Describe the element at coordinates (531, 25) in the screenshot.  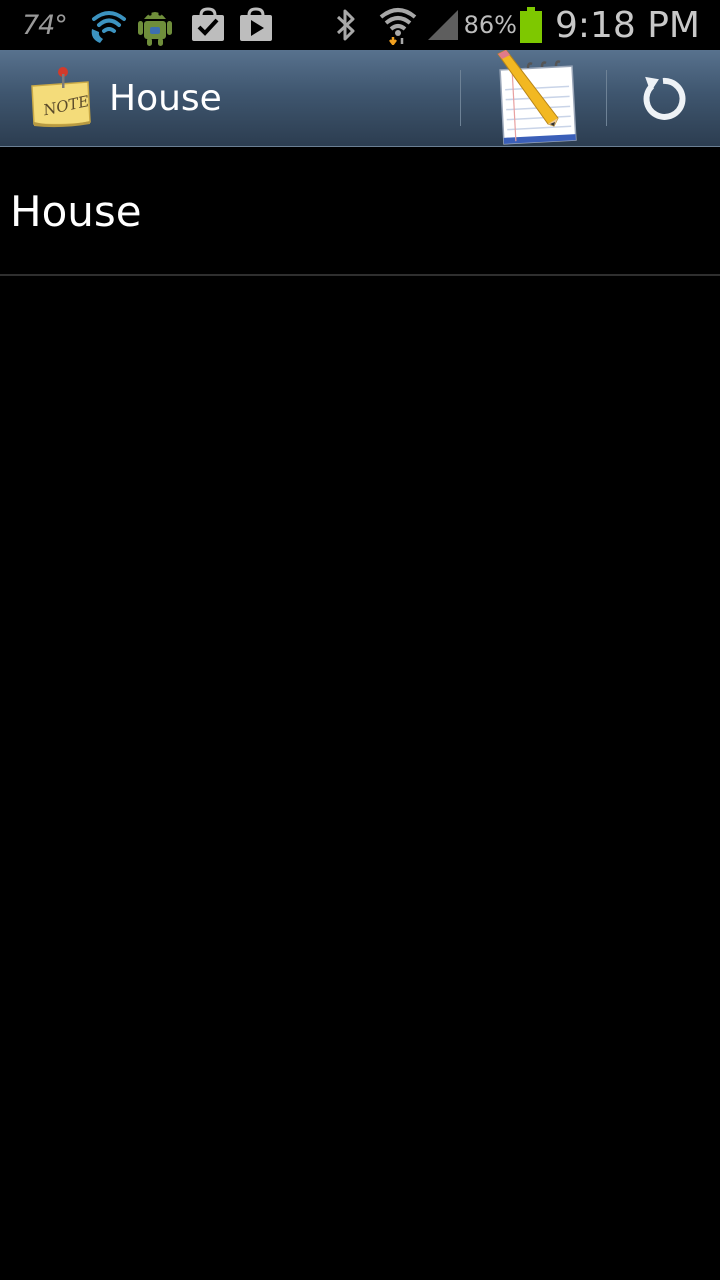
I see `battery-icon` at that location.